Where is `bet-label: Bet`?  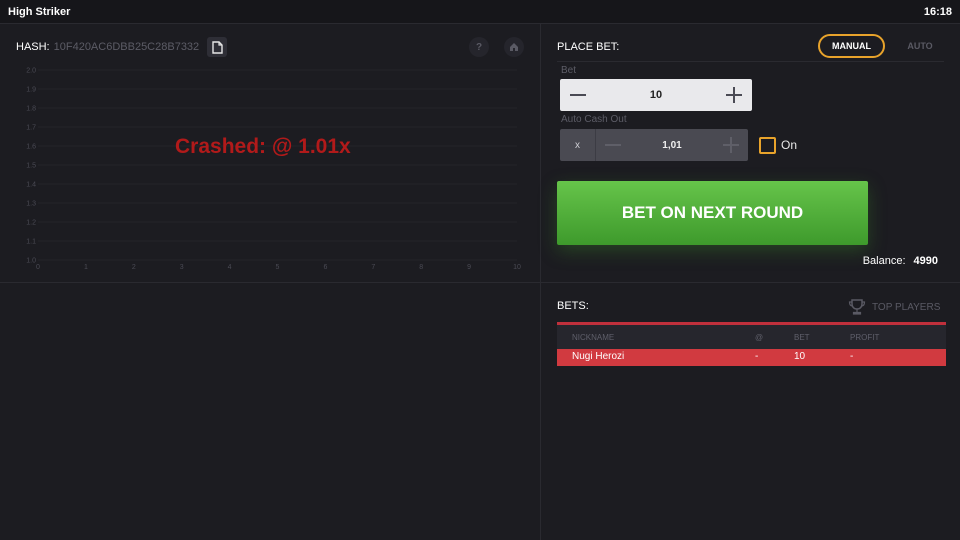
bet-label: Bet is located at coordinates (569, 70).